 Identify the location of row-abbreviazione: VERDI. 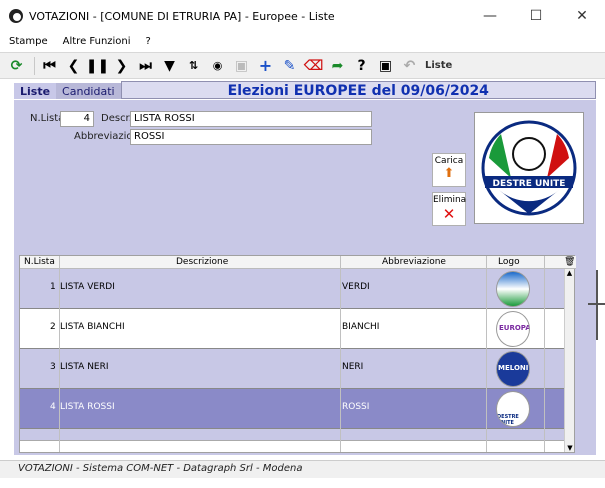
(356, 287).